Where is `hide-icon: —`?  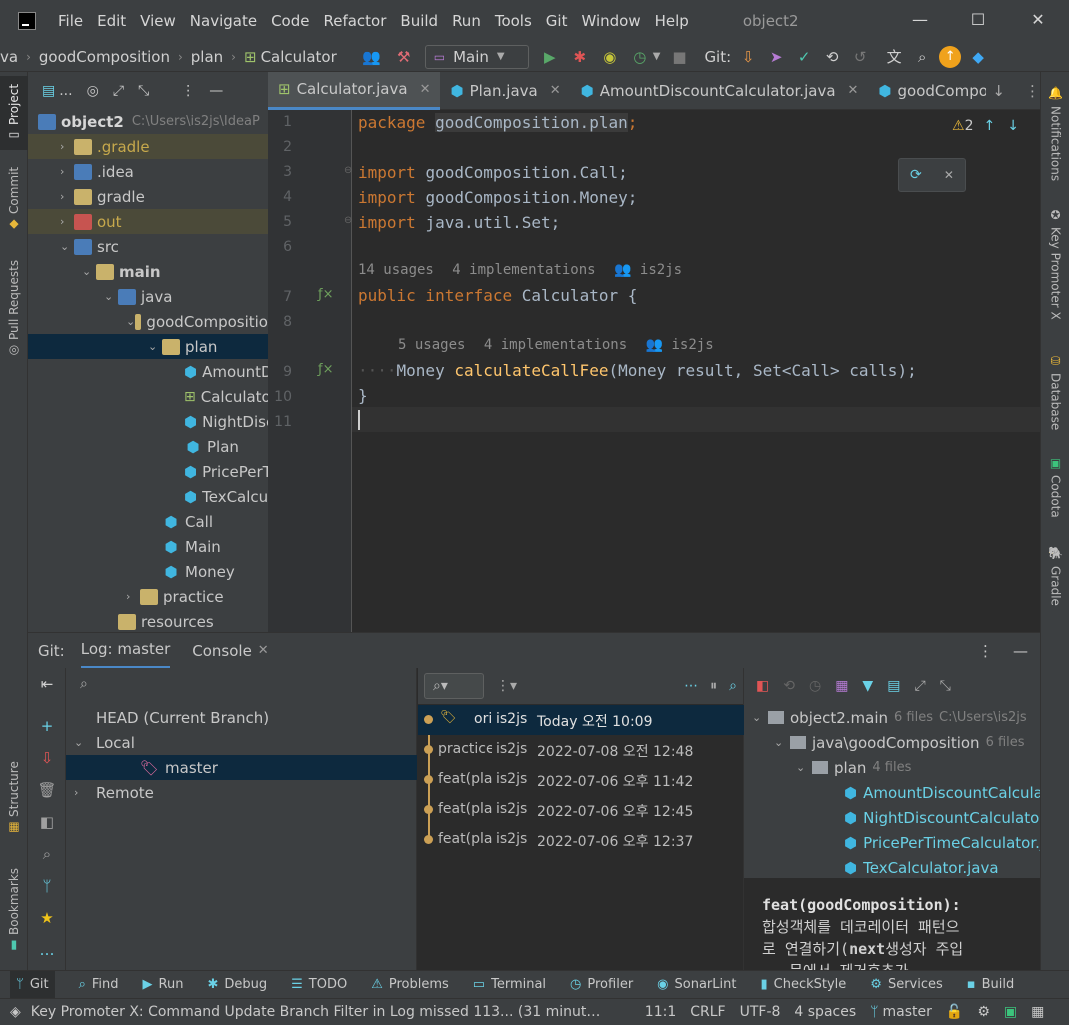 hide-icon: — is located at coordinates (1020, 651).